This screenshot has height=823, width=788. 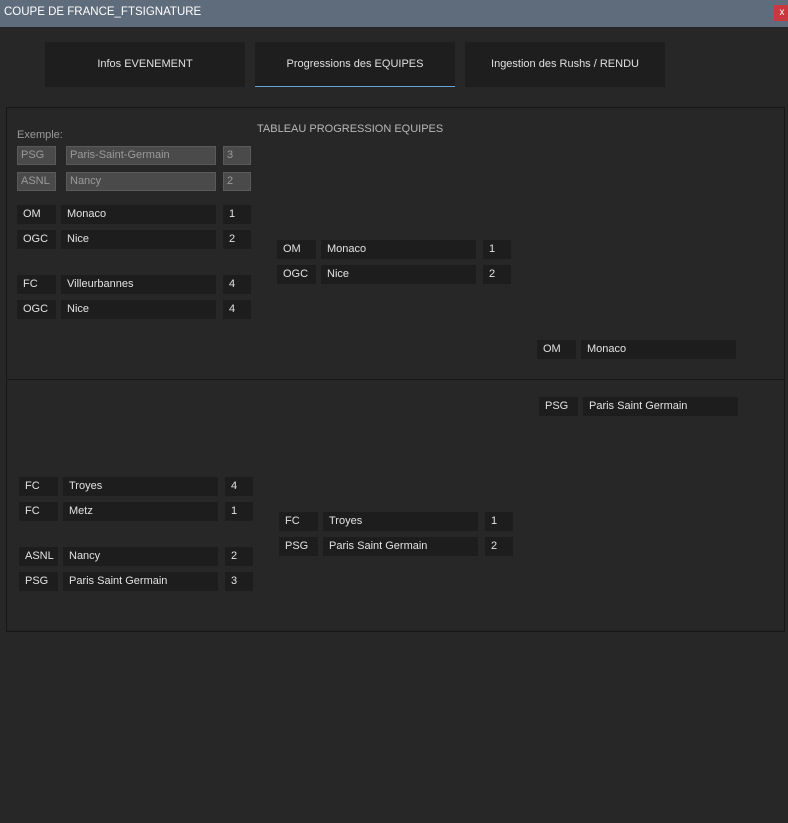 What do you see at coordinates (781, 13) in the screenshot?
I see `close-button: x` at bounding box center [781, 13].